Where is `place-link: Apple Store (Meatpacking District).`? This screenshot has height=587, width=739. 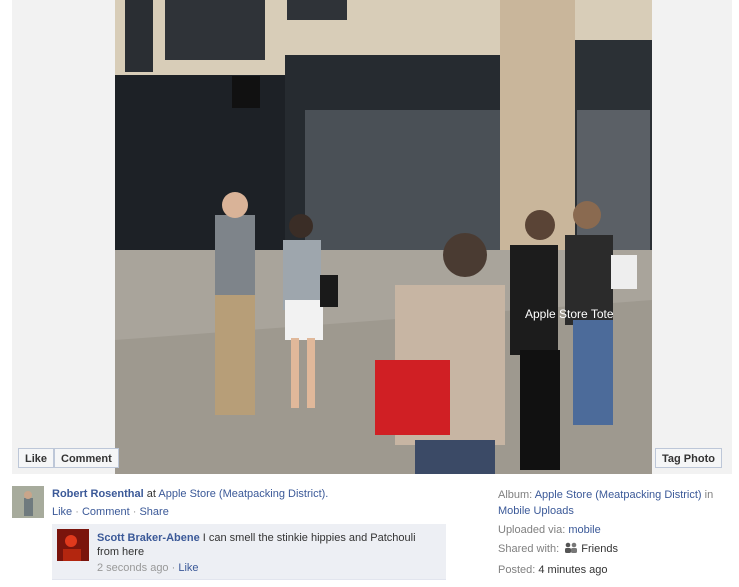
place-link: Apple Store (Meatpacking District). is located at coordinates (243, 494).